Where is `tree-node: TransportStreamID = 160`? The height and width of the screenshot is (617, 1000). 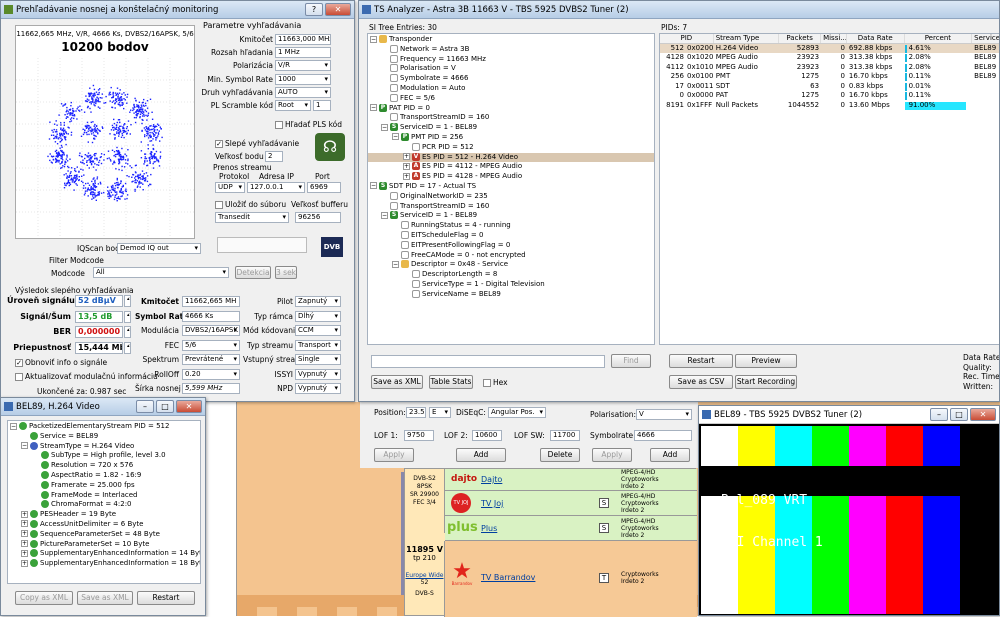 tree-node: TransportStreamID = 160 is located at coordinates (511, 206).